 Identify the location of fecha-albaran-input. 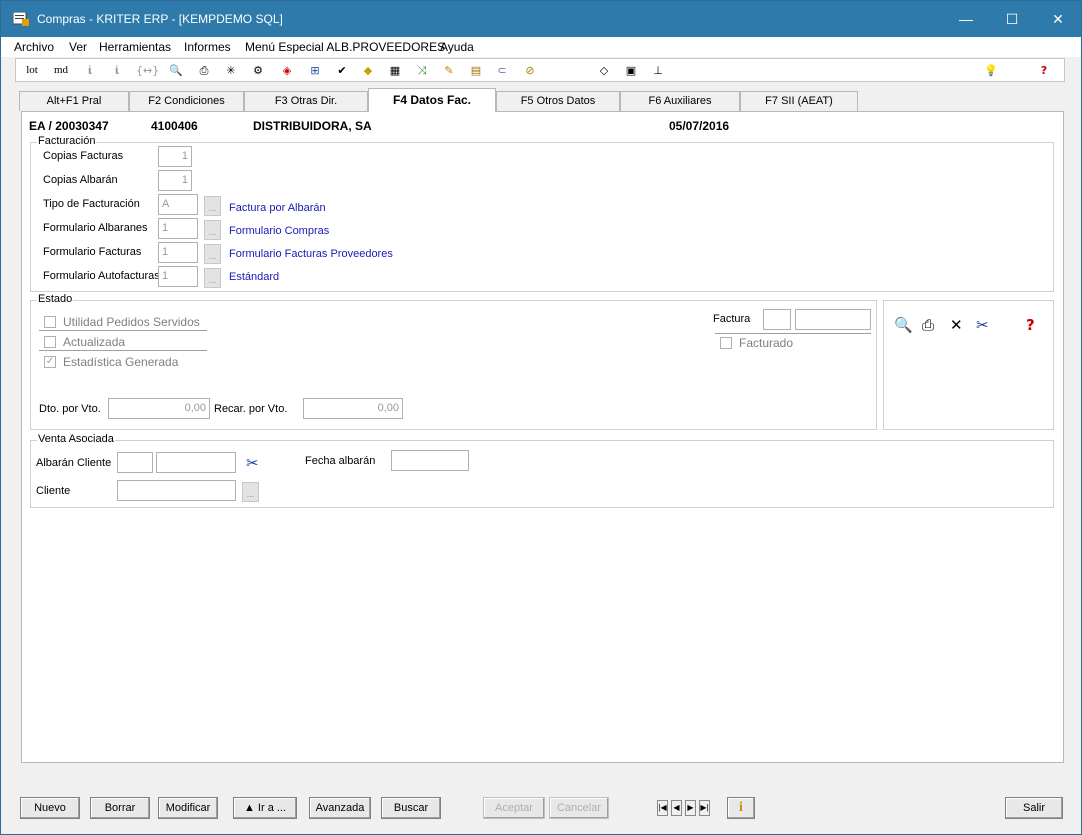
(430, 460).